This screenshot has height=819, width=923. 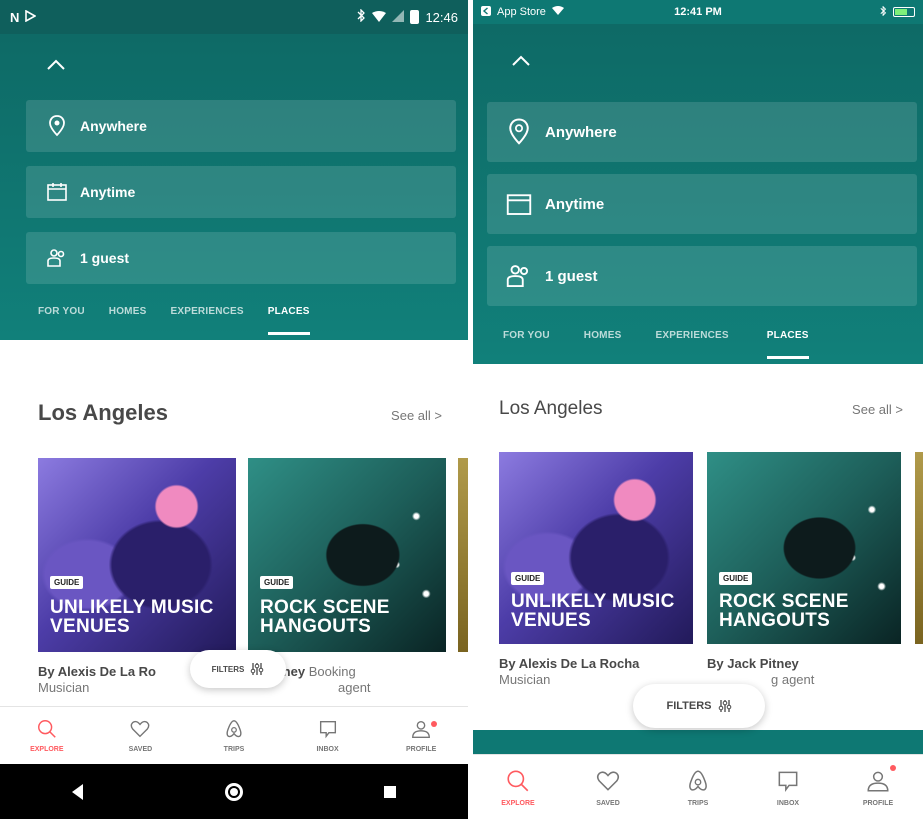 I want to click on android-nav-bar, so click(x=234, y=791).